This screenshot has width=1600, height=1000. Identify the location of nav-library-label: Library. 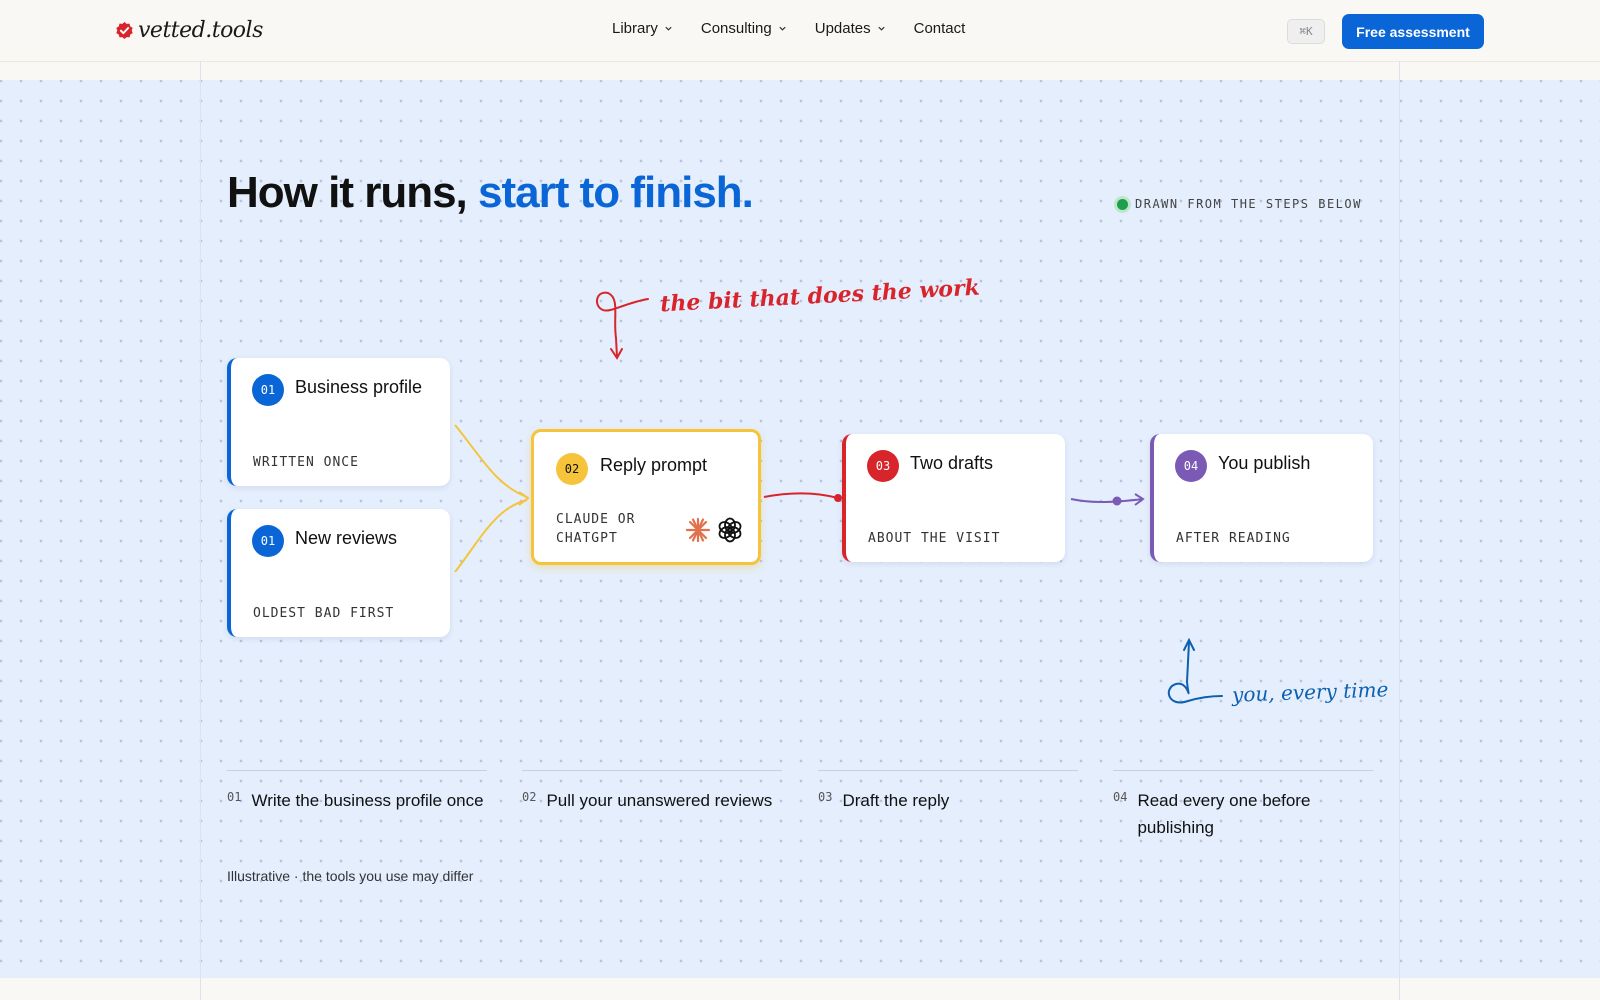
(635, 28).